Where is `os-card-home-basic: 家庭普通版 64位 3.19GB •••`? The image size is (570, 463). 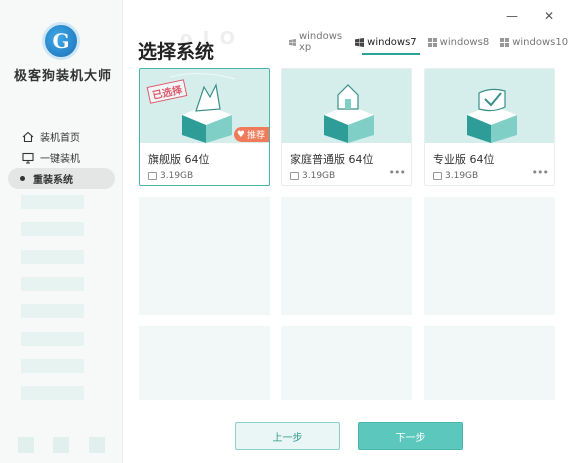
os-card-home-basic: 家庭普通版 64位 3.19GB ••• is located at coordinates (346, 127).